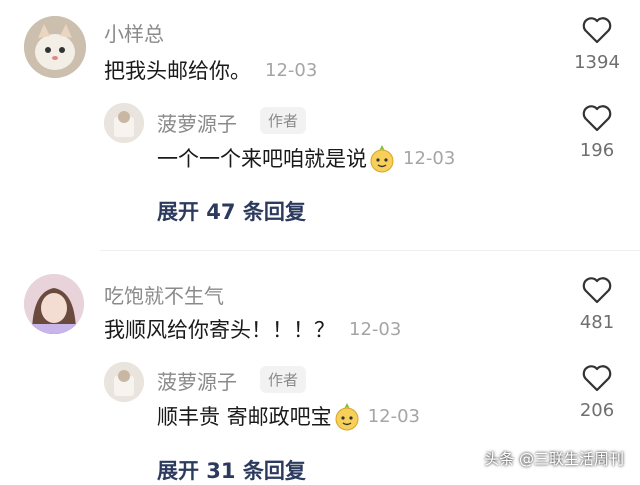  What do you see at coordinates (164, 294) in the screenshot?
I see `comment-author: 吃饱就不生气` at bounding box center [164, 294].